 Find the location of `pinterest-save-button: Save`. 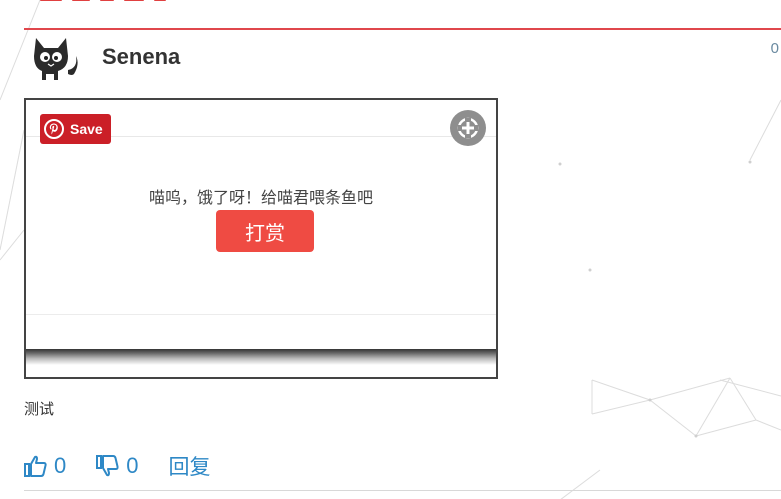

pinterest-save-button: Save is located at coordinates (75, 129).